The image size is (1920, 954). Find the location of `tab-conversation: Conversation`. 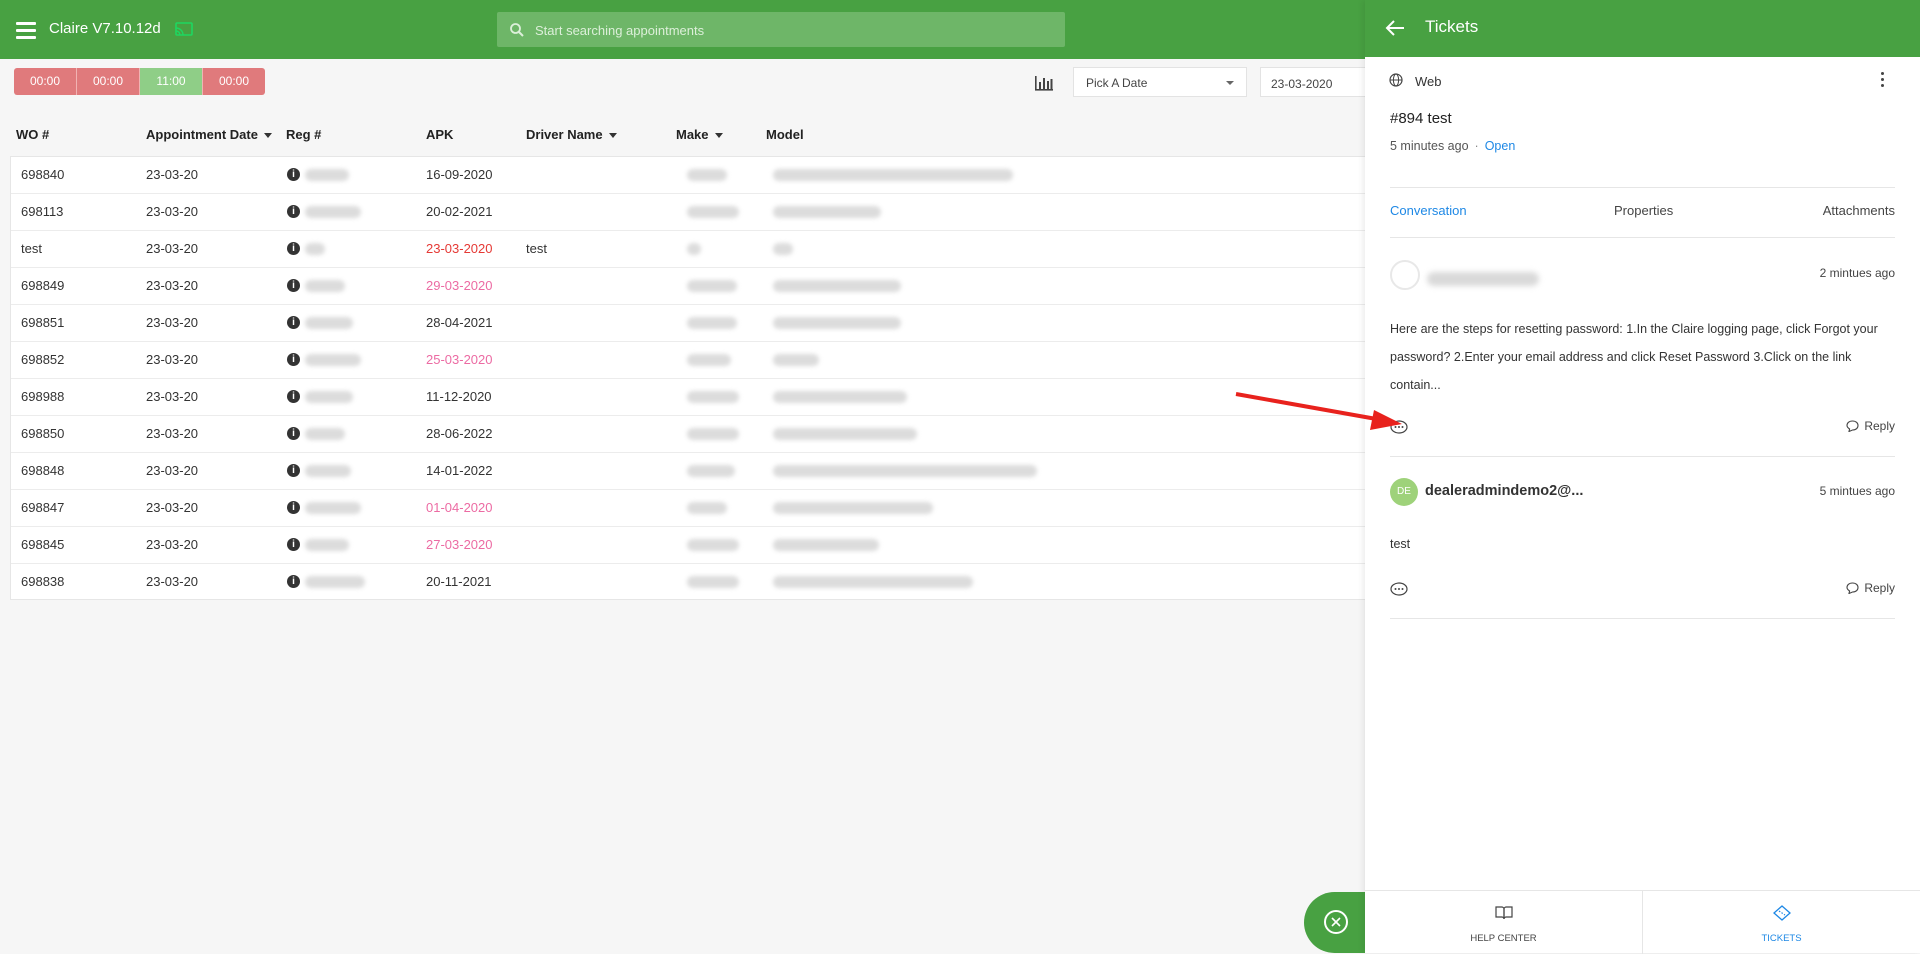

tab-conversation: Conversation is located at coordinates (1428, 210).